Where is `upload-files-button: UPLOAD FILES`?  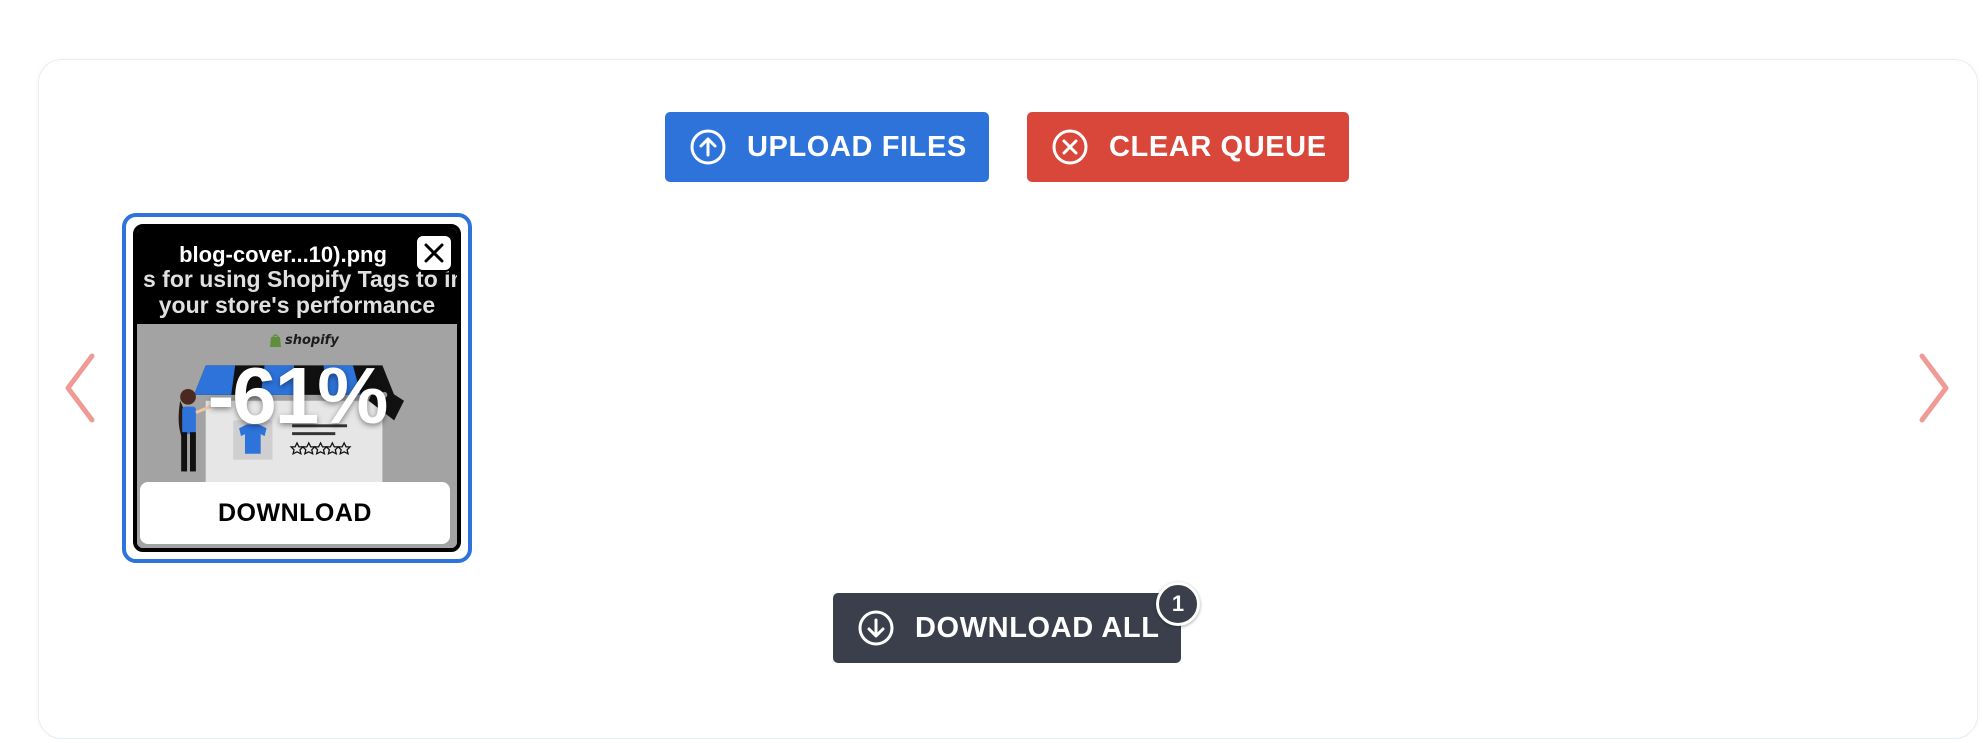 upload-files-button: UPLOAD FILES is located at coordinates (827, 147).